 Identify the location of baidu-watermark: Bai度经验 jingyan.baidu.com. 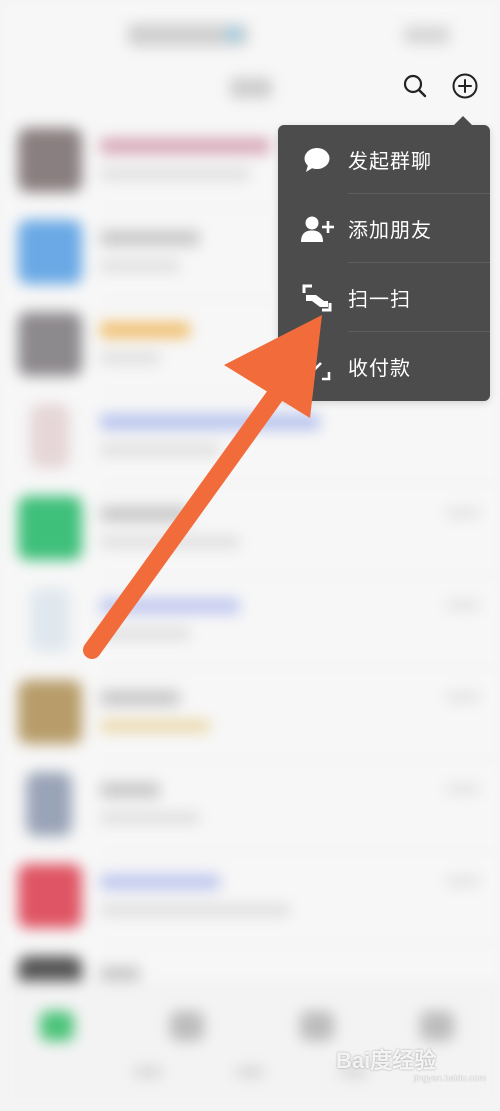
(411, 1062).